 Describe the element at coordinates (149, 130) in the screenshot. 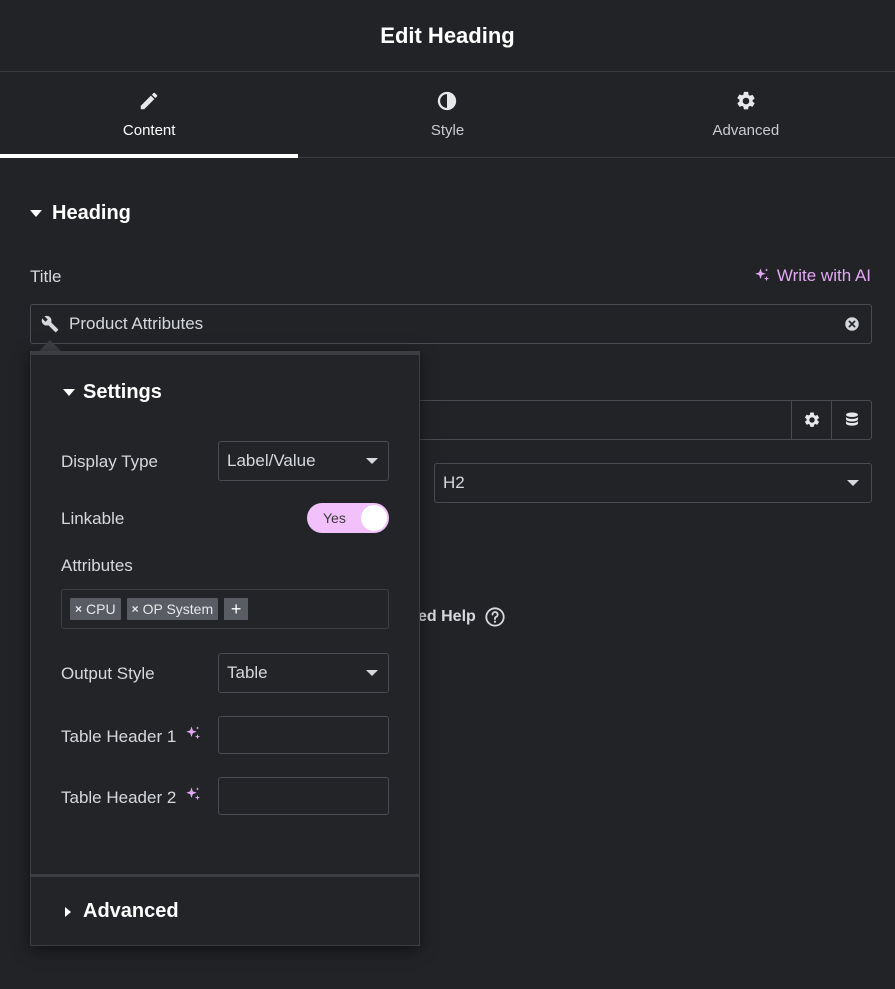

I see `tab-content-label: Content` at that location.